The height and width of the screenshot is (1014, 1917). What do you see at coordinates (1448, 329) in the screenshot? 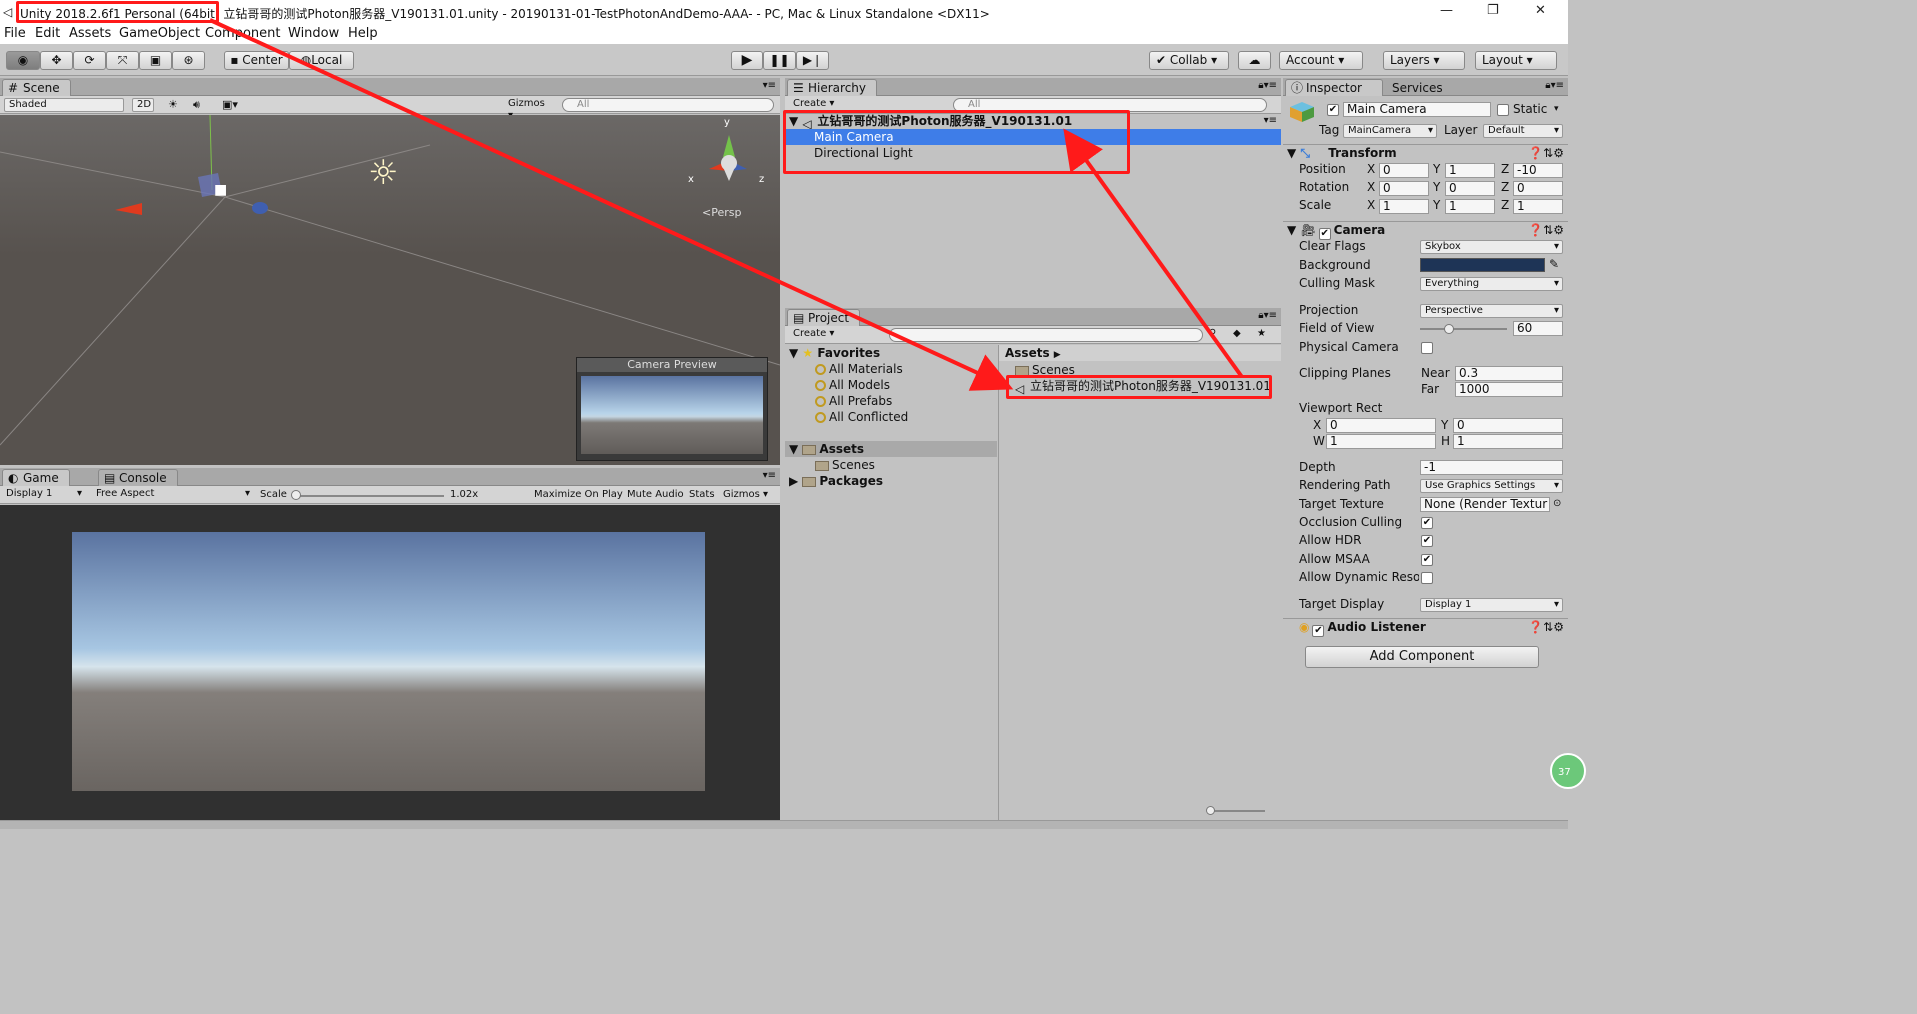
I see `fov-slider-thumb` at bounding box center [1448, 329].